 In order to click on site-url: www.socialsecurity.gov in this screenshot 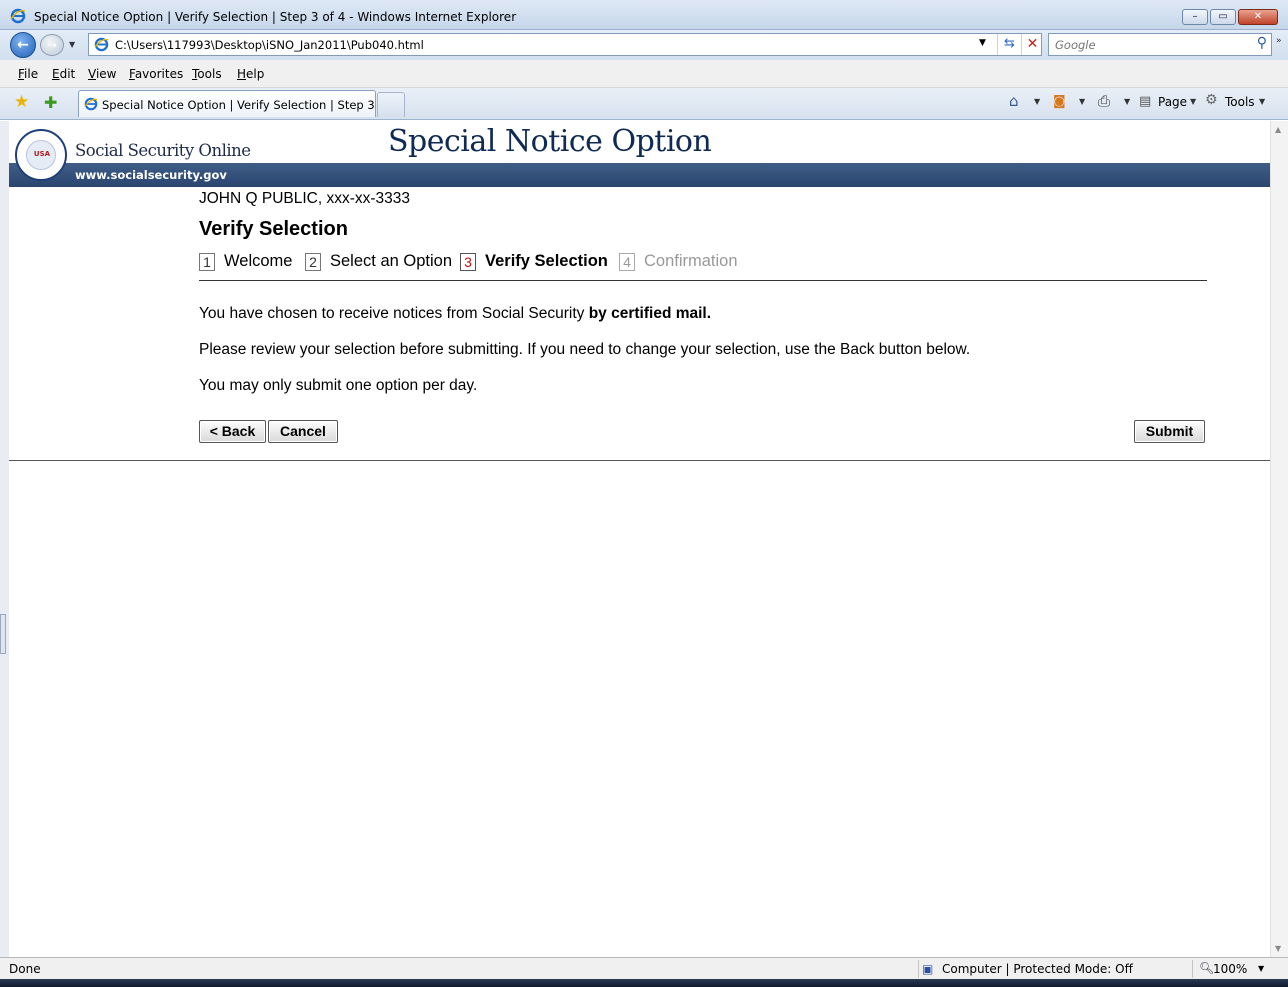, I will do `click(151, 175)`.